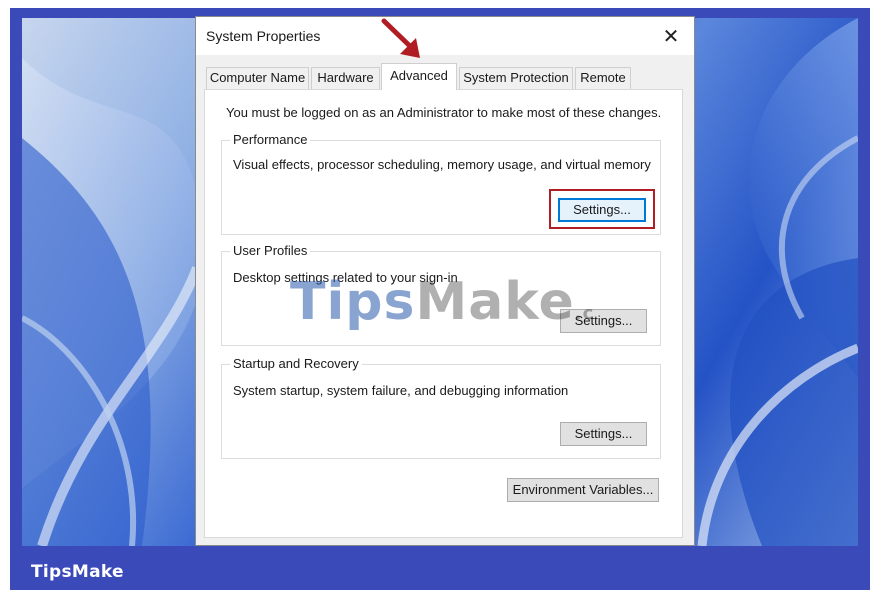  I want to click on tab-label: Remote, so click(603, 77).